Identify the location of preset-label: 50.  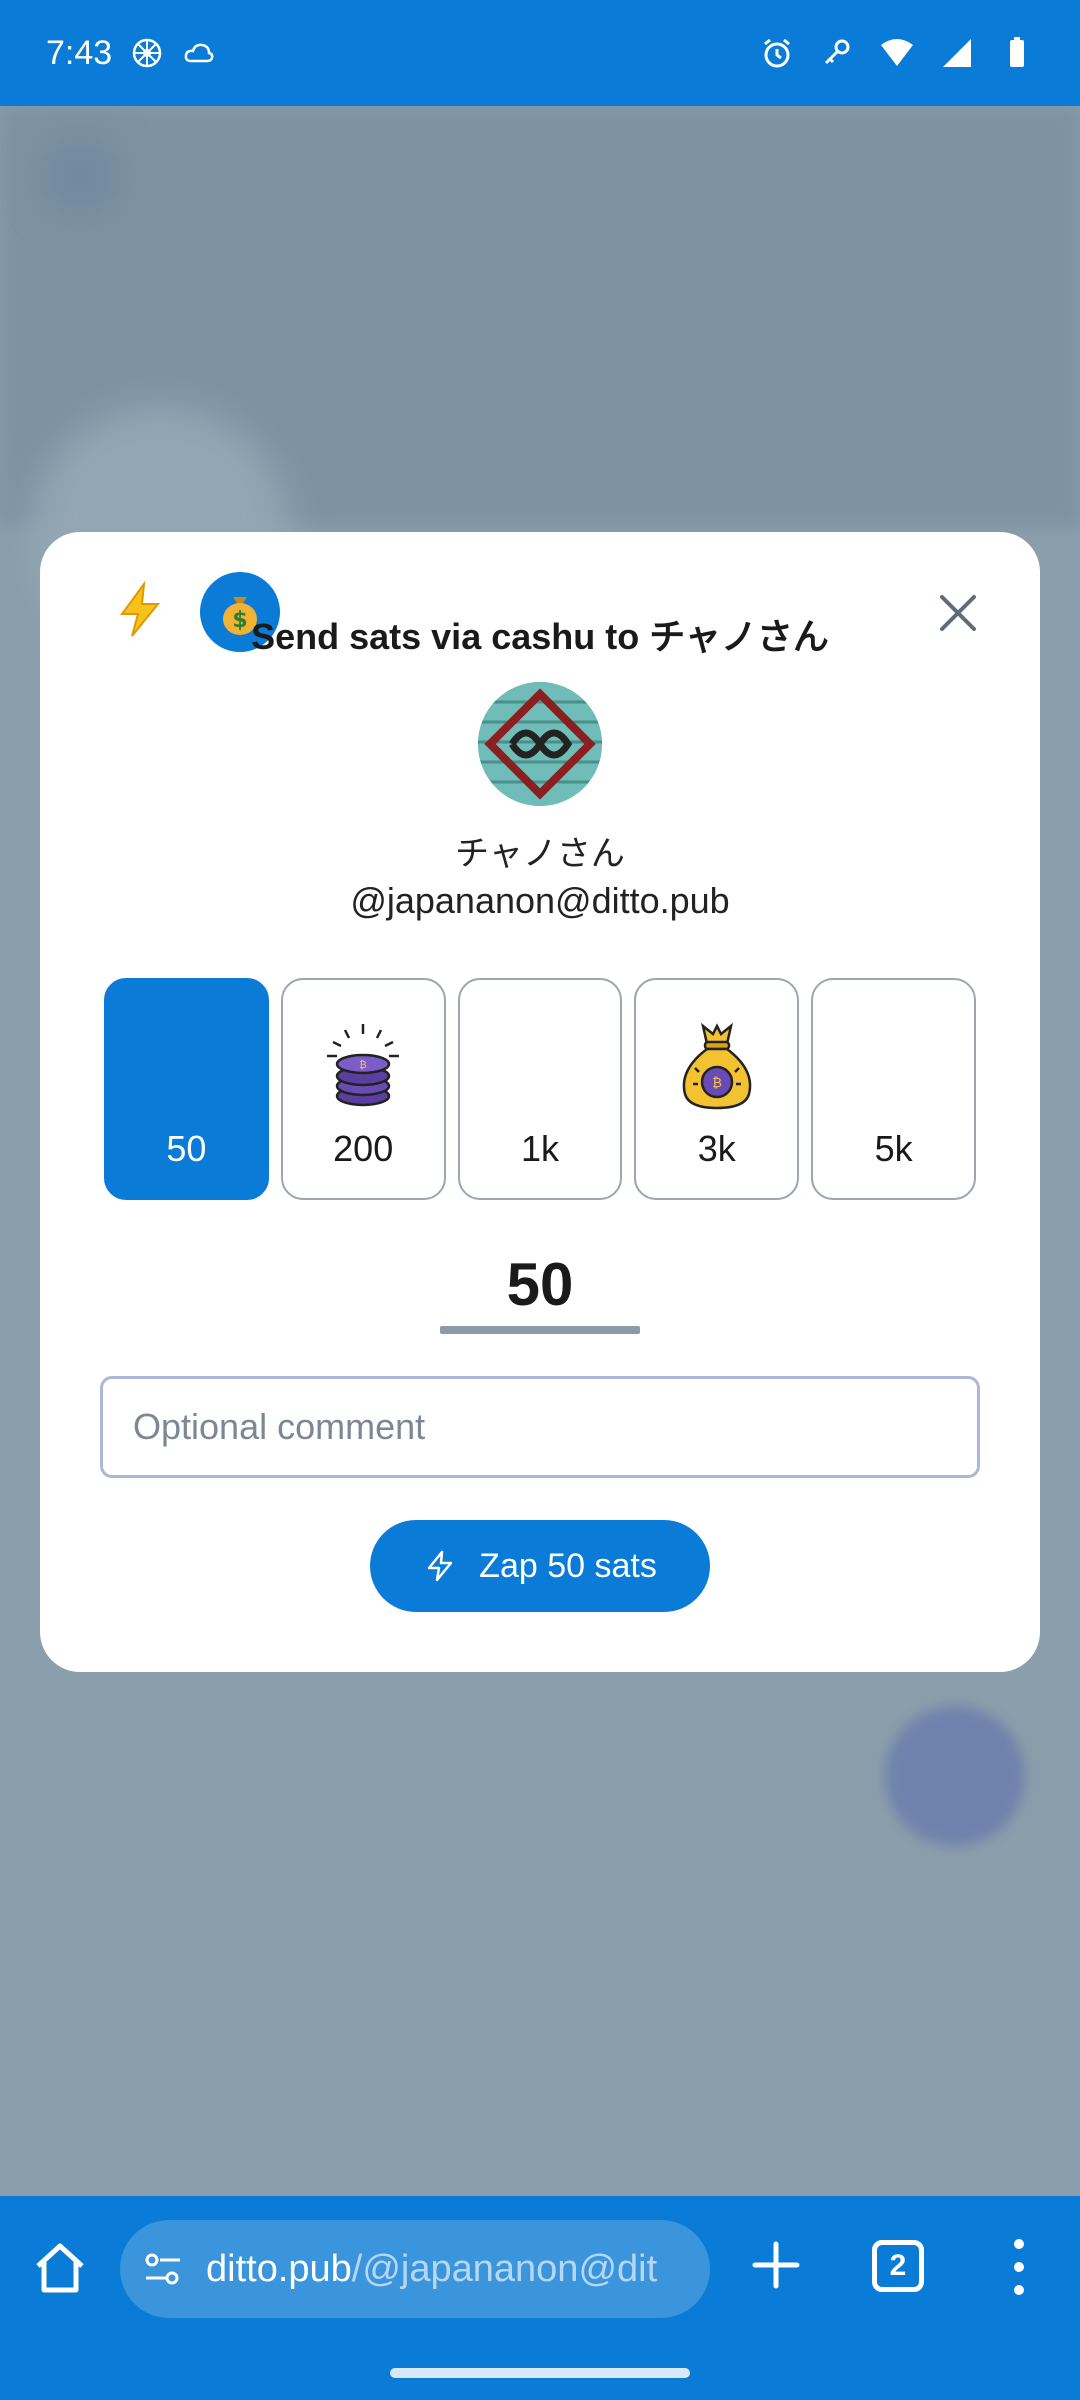
(186, 1148).